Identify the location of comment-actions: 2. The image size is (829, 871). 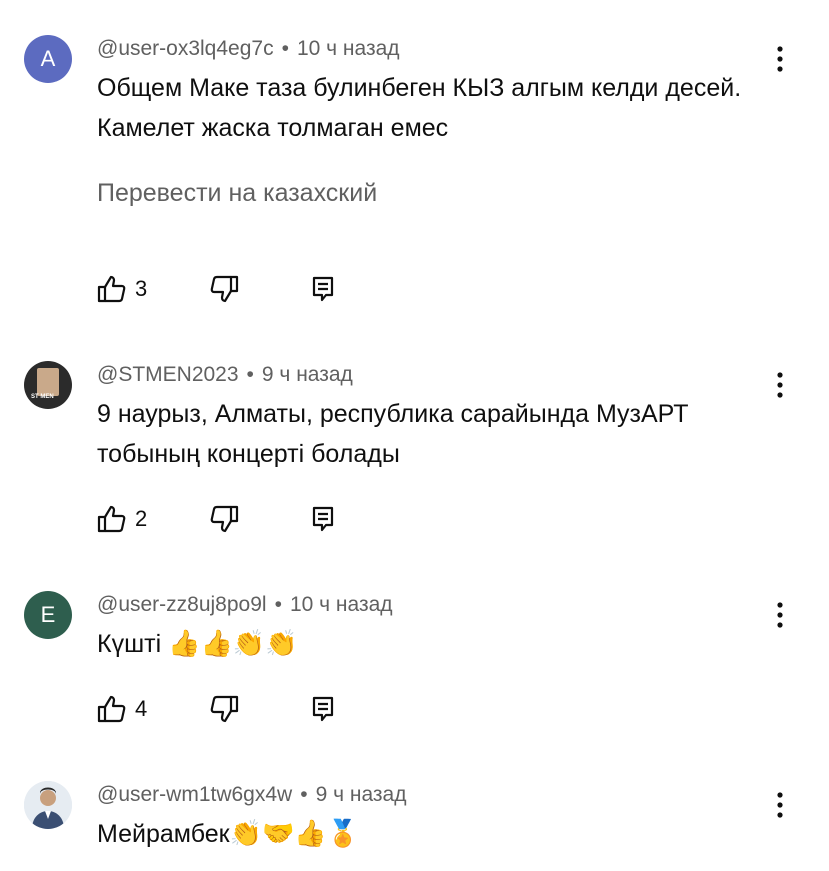
(227, 519).